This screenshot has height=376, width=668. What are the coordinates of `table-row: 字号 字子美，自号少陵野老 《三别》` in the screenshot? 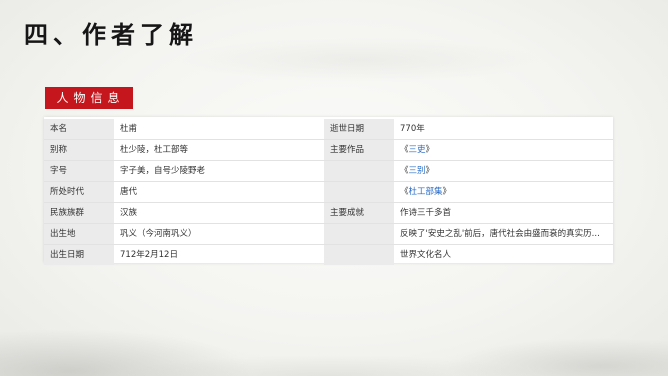 It's located at (328, 171).